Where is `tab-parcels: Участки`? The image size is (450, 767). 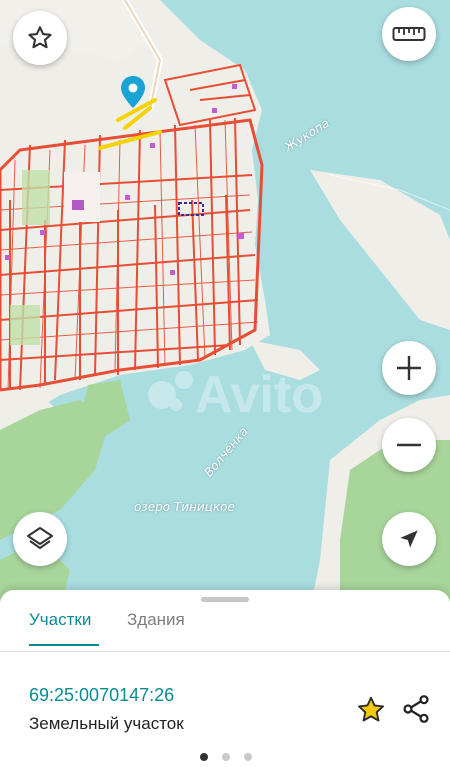 tab-parcels: Участки is located at coordinates (60, 620).